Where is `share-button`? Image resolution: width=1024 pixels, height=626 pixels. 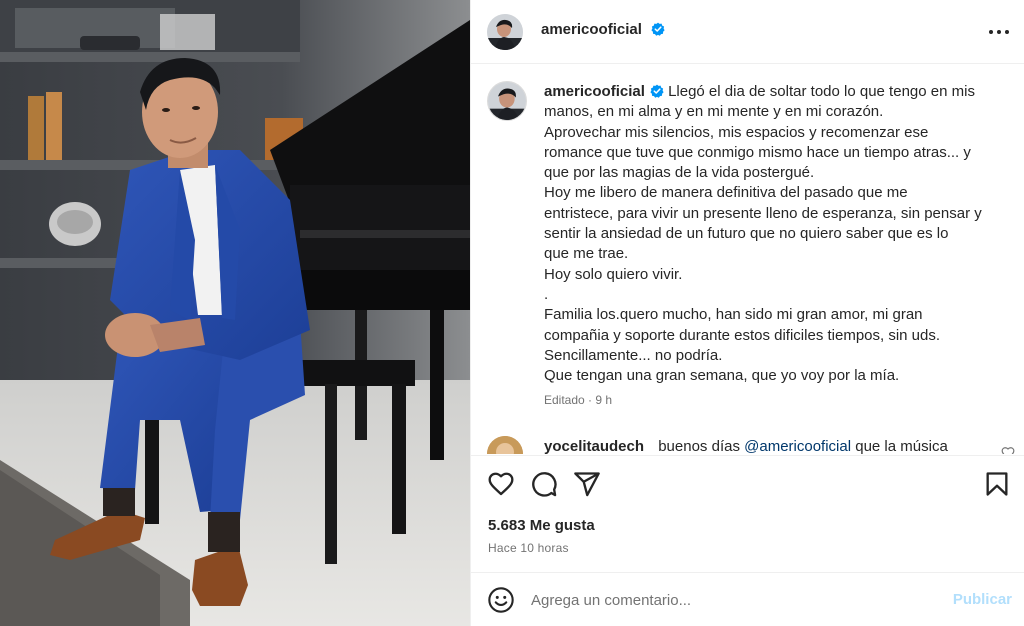 share-button is located at coordinates (587, 484).